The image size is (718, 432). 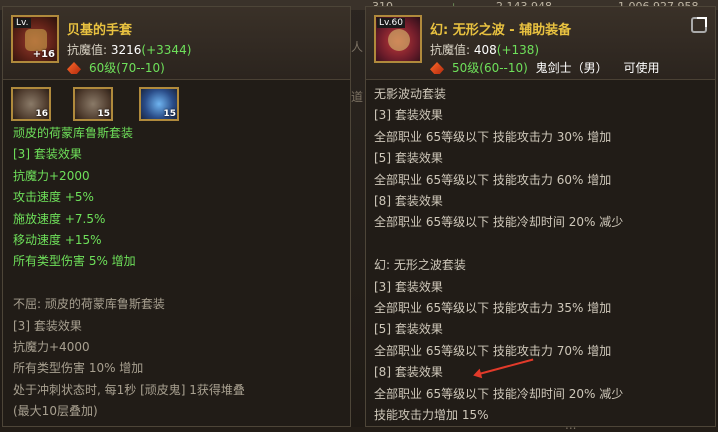 What do you see at coordinates (57, 240) in the screenshot?
I see `set-effect-line: 移动速度 +15%` at bounding box center [57, 240].